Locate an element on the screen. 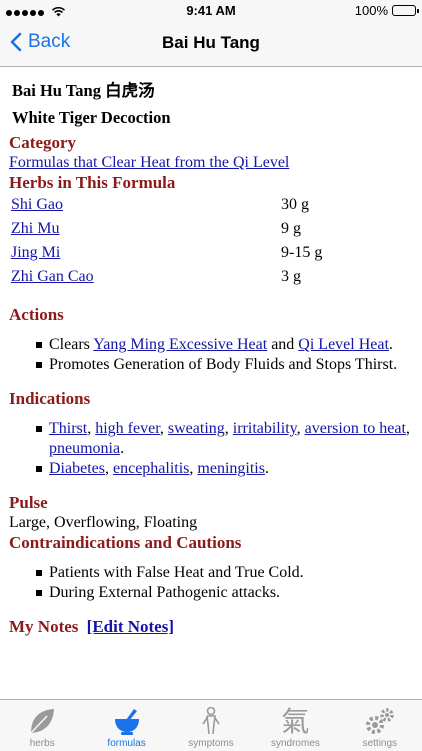 The width and height of the screenshot is (422, 751). tab-settings: settings is located at coordinates (380, 725).